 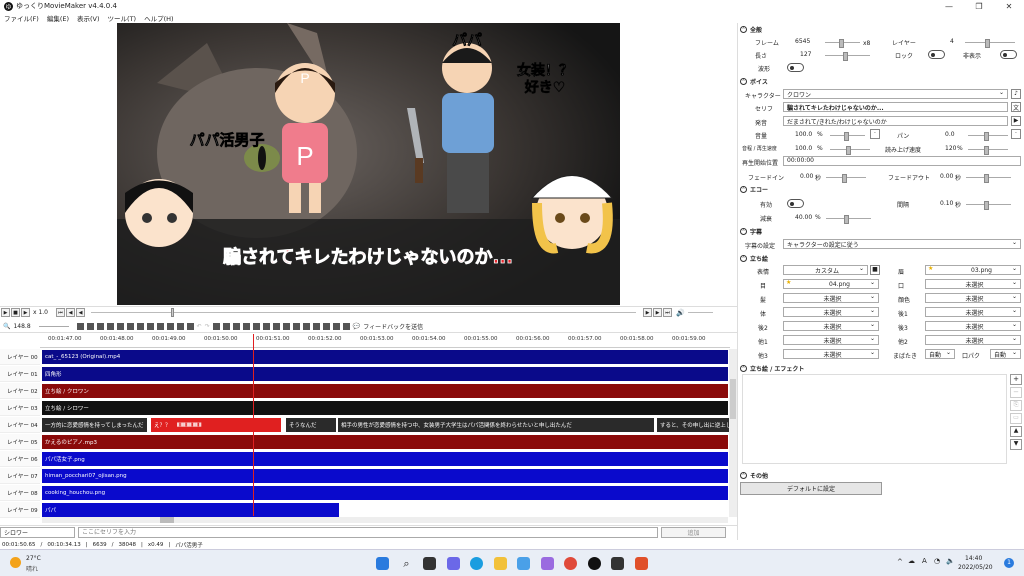 I want to click on voice-play-icon: ▶, so click(x=1016, y=121).